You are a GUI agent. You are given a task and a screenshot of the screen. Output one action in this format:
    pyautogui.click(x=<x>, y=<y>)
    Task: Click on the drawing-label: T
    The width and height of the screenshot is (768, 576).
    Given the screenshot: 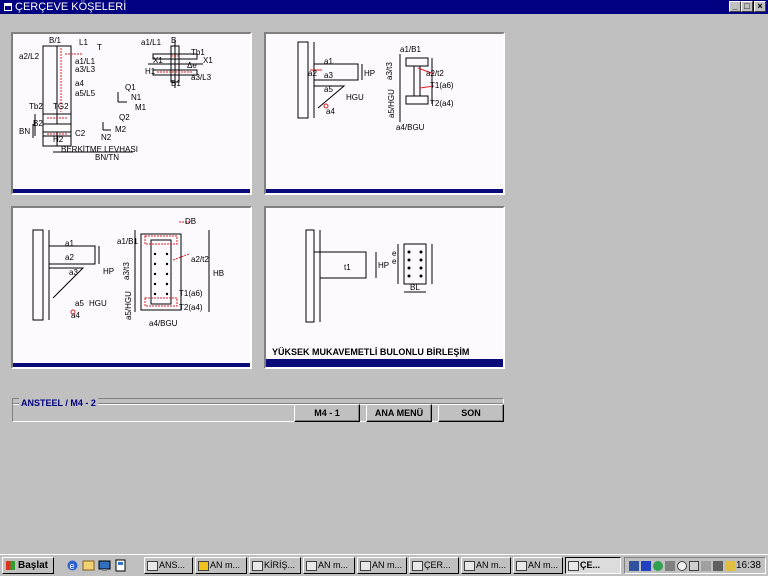 What is the action you would take?
    pyautogui.click(x=99, y=47)
    